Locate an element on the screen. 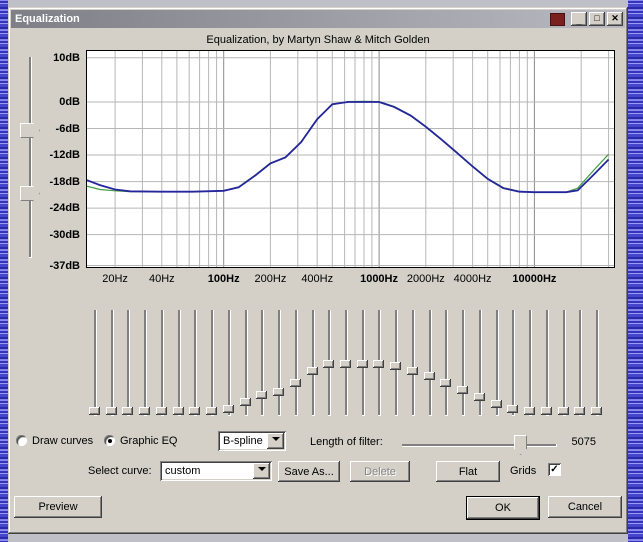  eq-band-slider-50hz is located at coordinates (161, 364).